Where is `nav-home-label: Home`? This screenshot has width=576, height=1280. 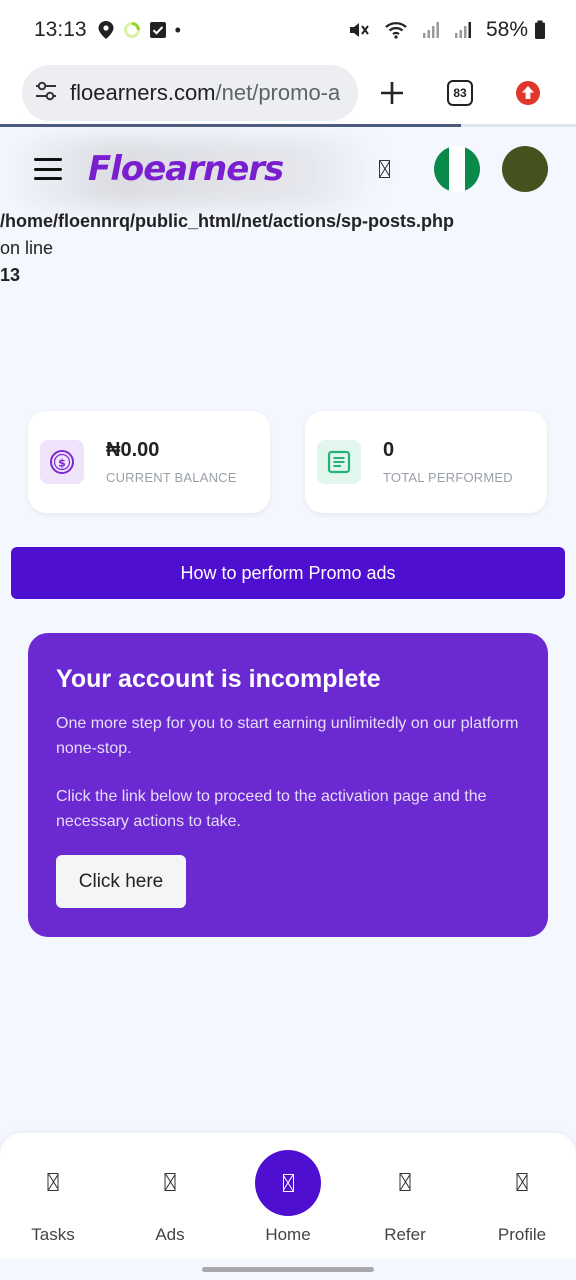 nav-home-label: Home is located at coordinates (288, 1234).